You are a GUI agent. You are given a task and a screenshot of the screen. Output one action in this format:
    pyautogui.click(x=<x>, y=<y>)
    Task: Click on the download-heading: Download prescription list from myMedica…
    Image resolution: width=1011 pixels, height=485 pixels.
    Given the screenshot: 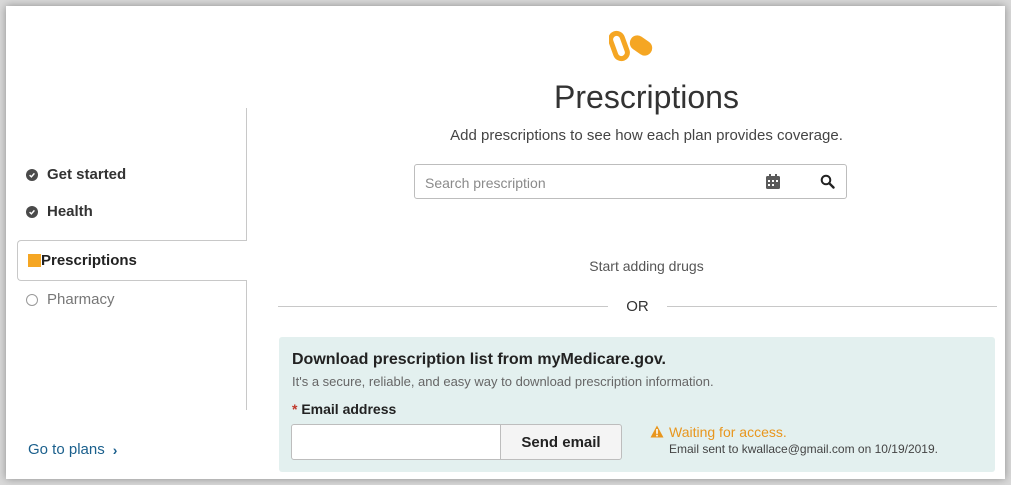 What is the action you would take?
    pyautogui.click(x=479, y=359)
    